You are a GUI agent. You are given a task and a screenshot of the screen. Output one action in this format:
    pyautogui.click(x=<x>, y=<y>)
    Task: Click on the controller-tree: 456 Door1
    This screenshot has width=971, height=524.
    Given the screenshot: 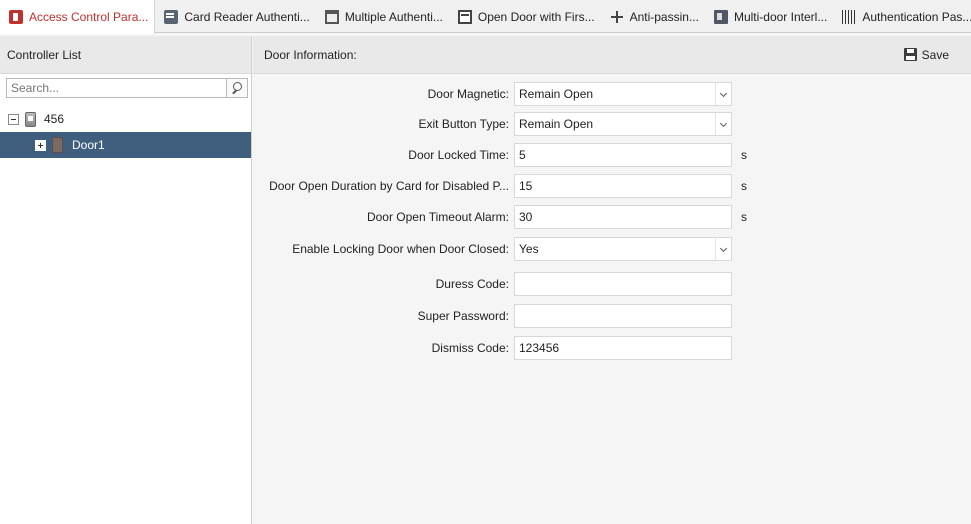 What is the action you would take?
    pyautogui.click(x=125, y=132)
    